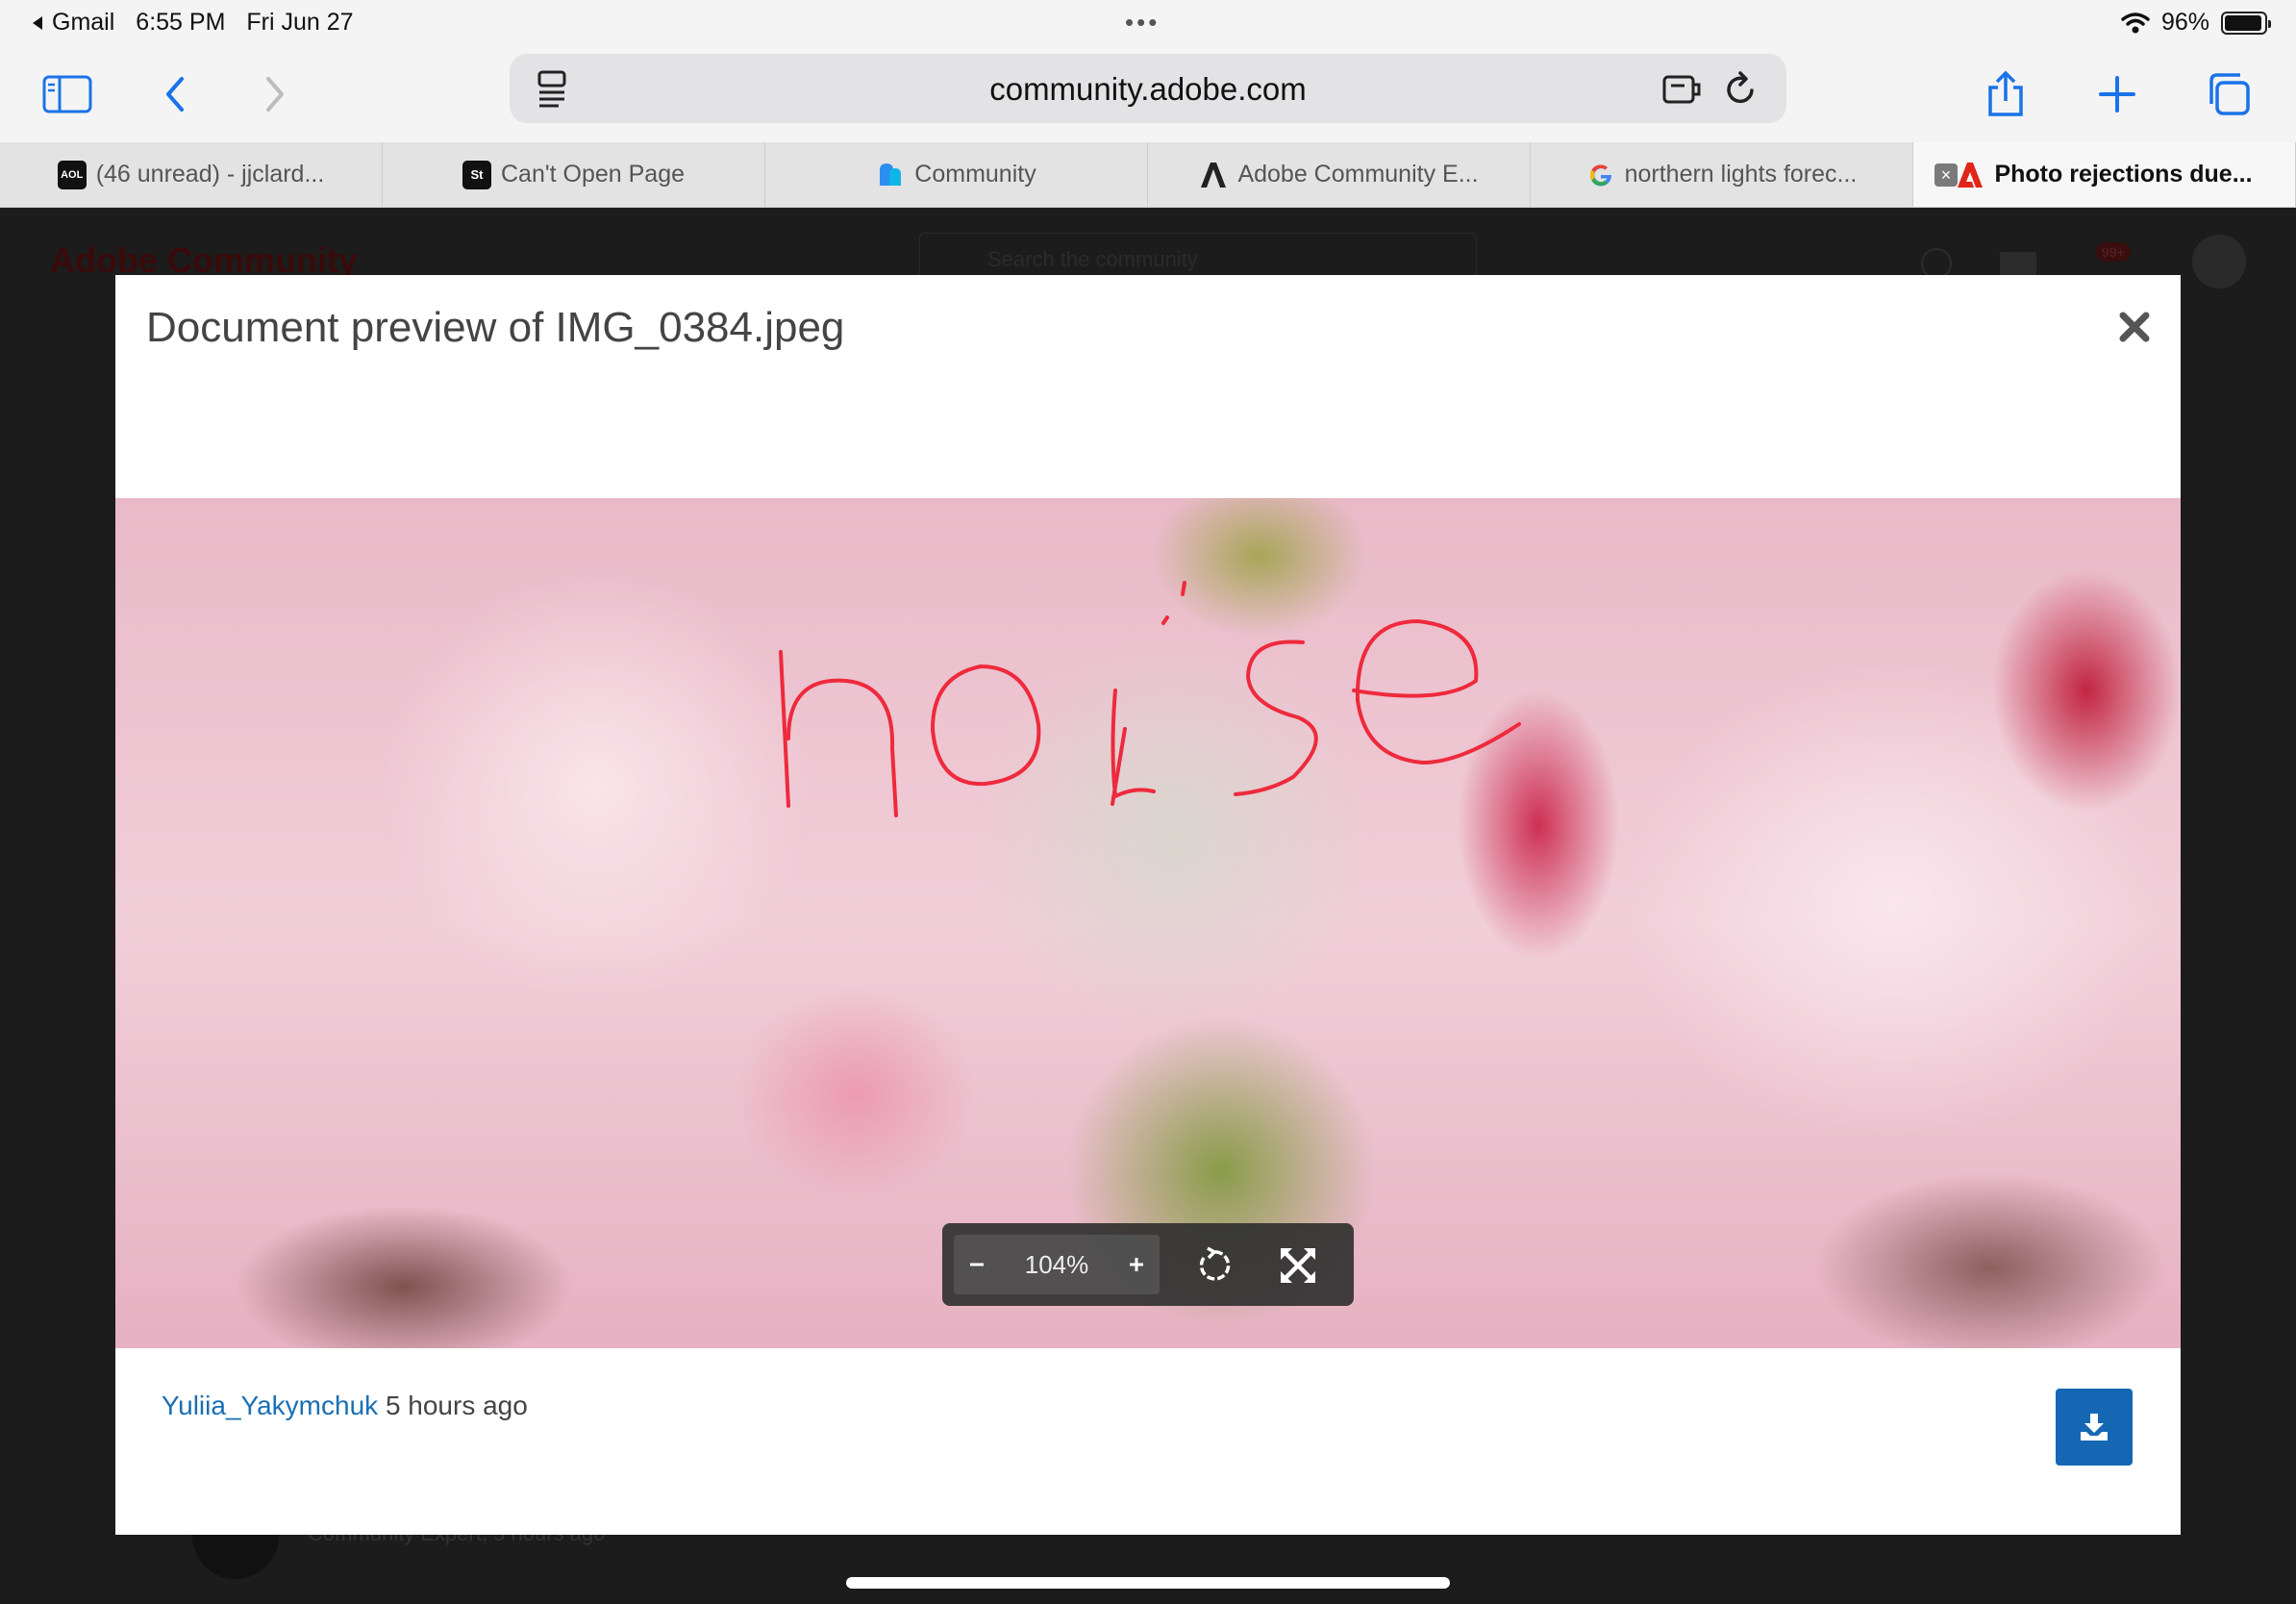  What do you see at coordinates (2117, 94) in the screenshot?
I see `new-tab-plus-icon` at bounding box center [2117, 94].